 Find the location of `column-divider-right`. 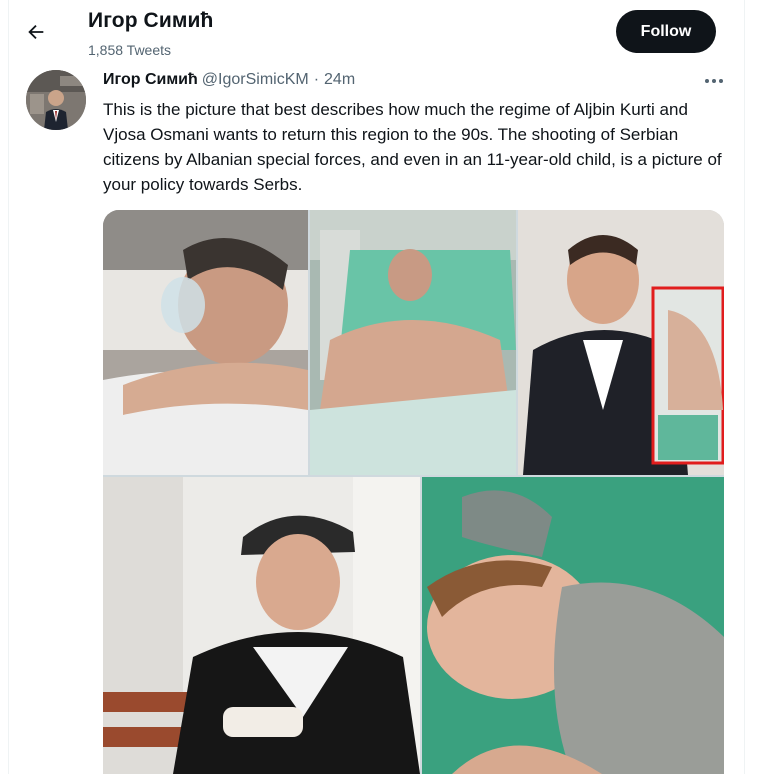

column-divider-right is located at coordinates (744, 387).